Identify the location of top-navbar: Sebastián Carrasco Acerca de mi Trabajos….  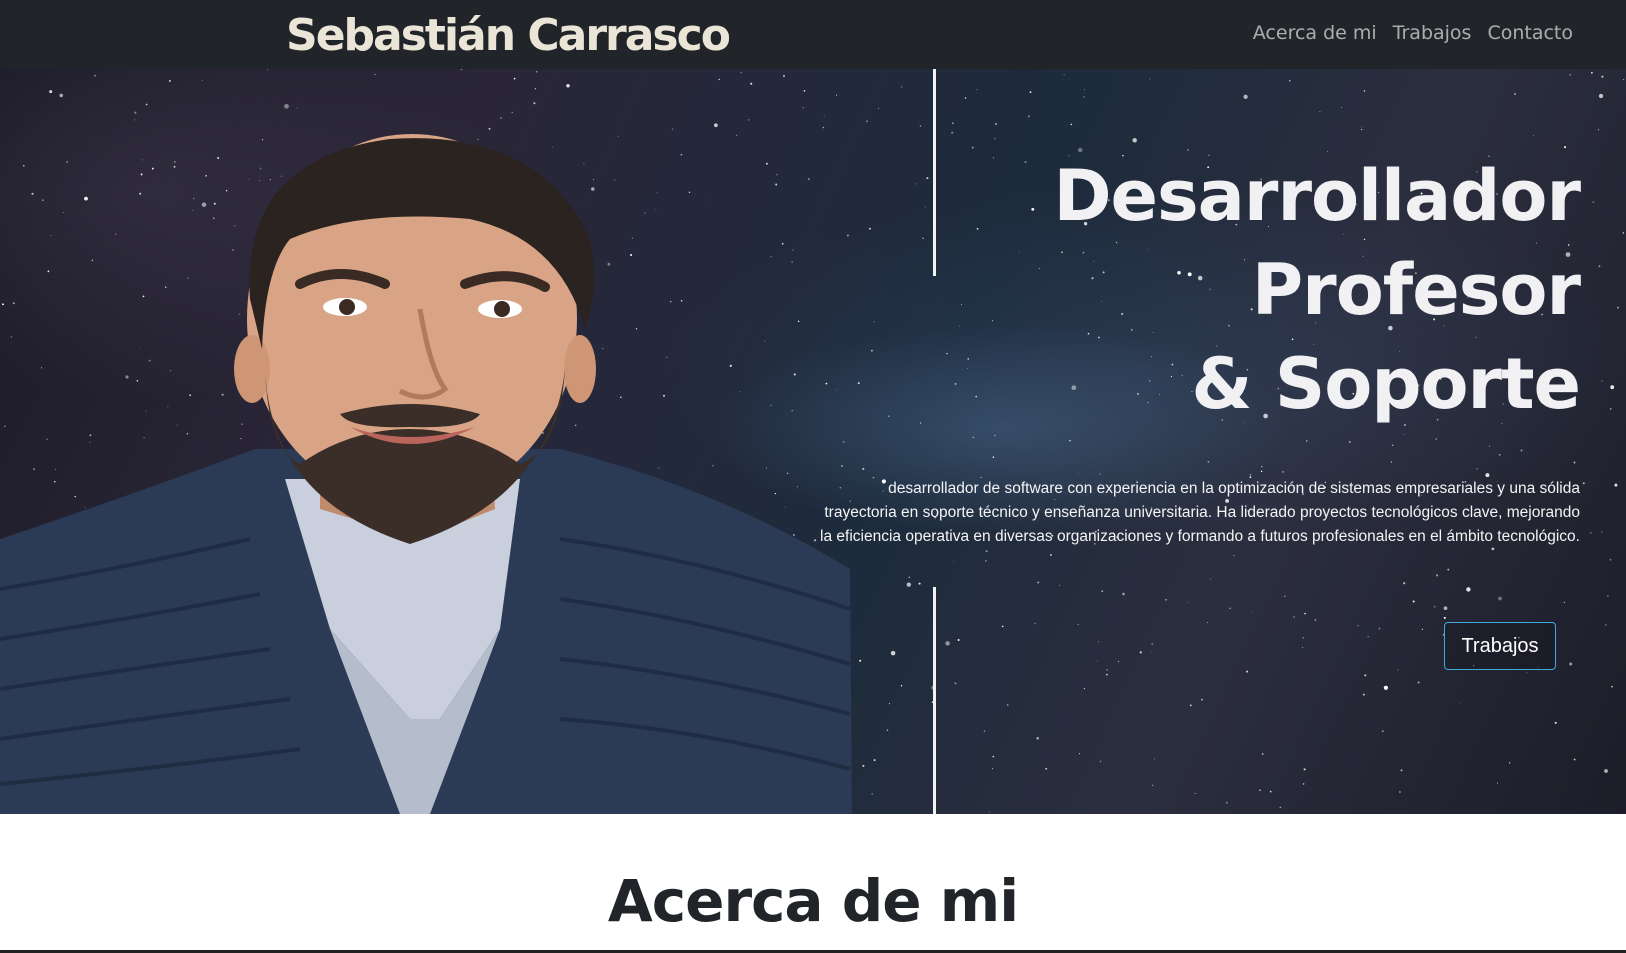
(813, 34).